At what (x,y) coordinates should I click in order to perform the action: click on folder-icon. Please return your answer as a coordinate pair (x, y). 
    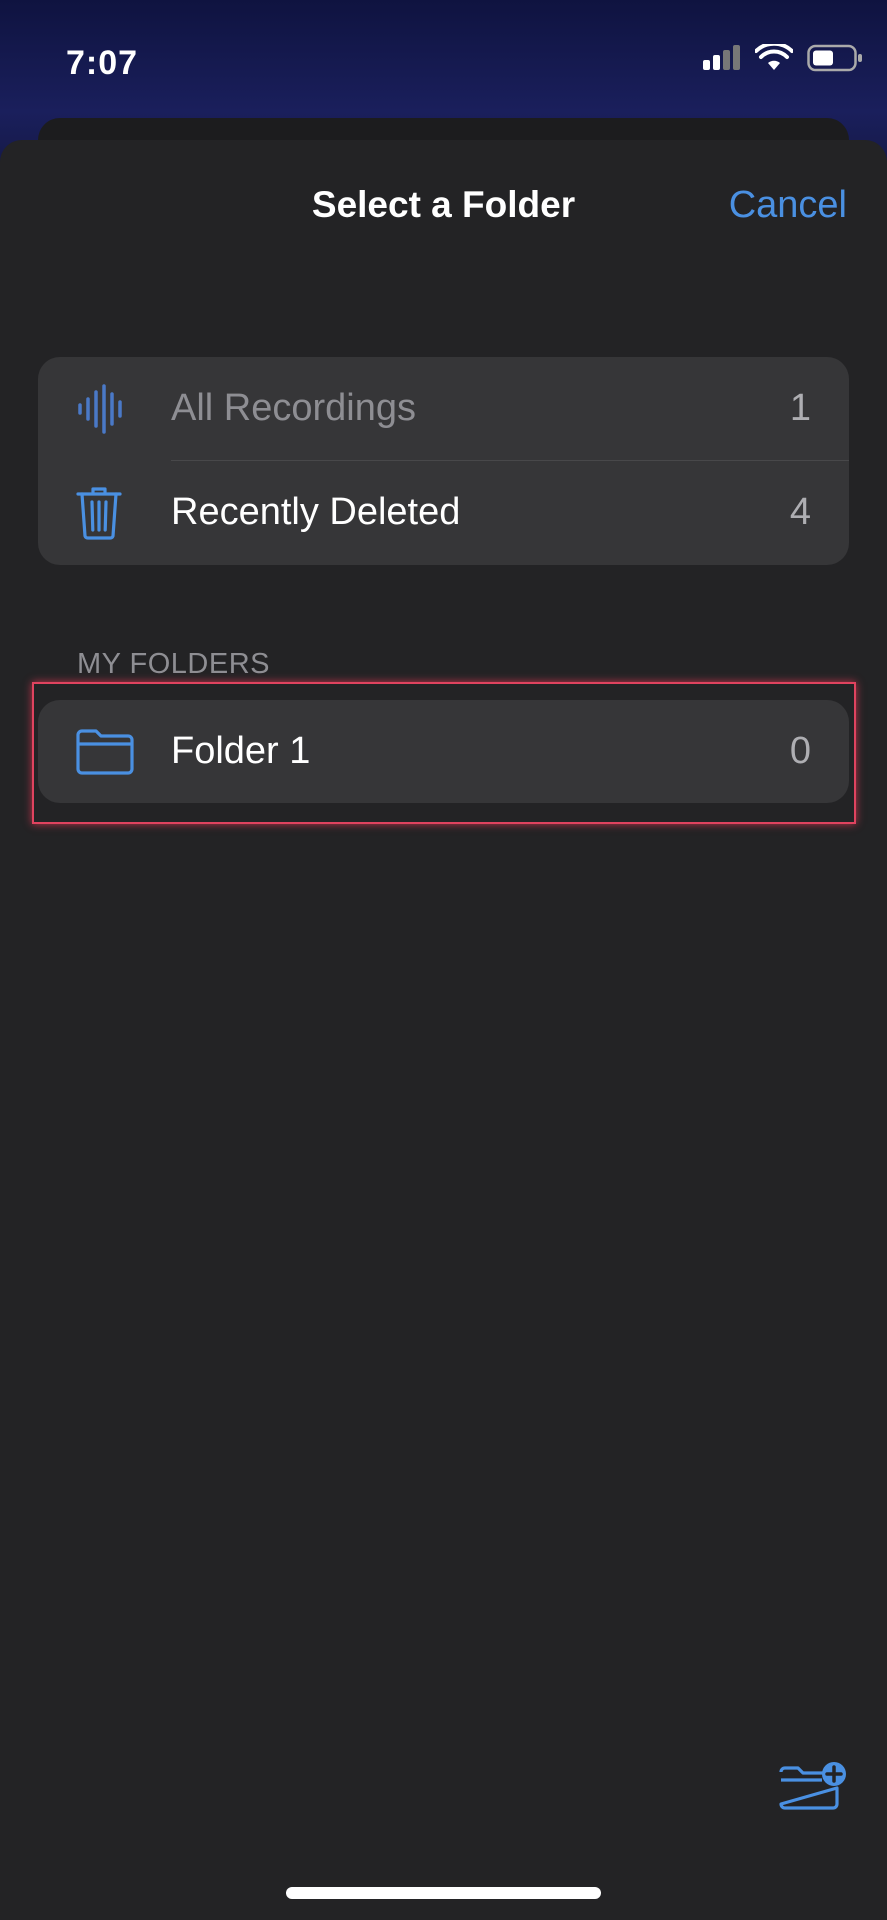
    Looking at the image, I should click on (105, 751).